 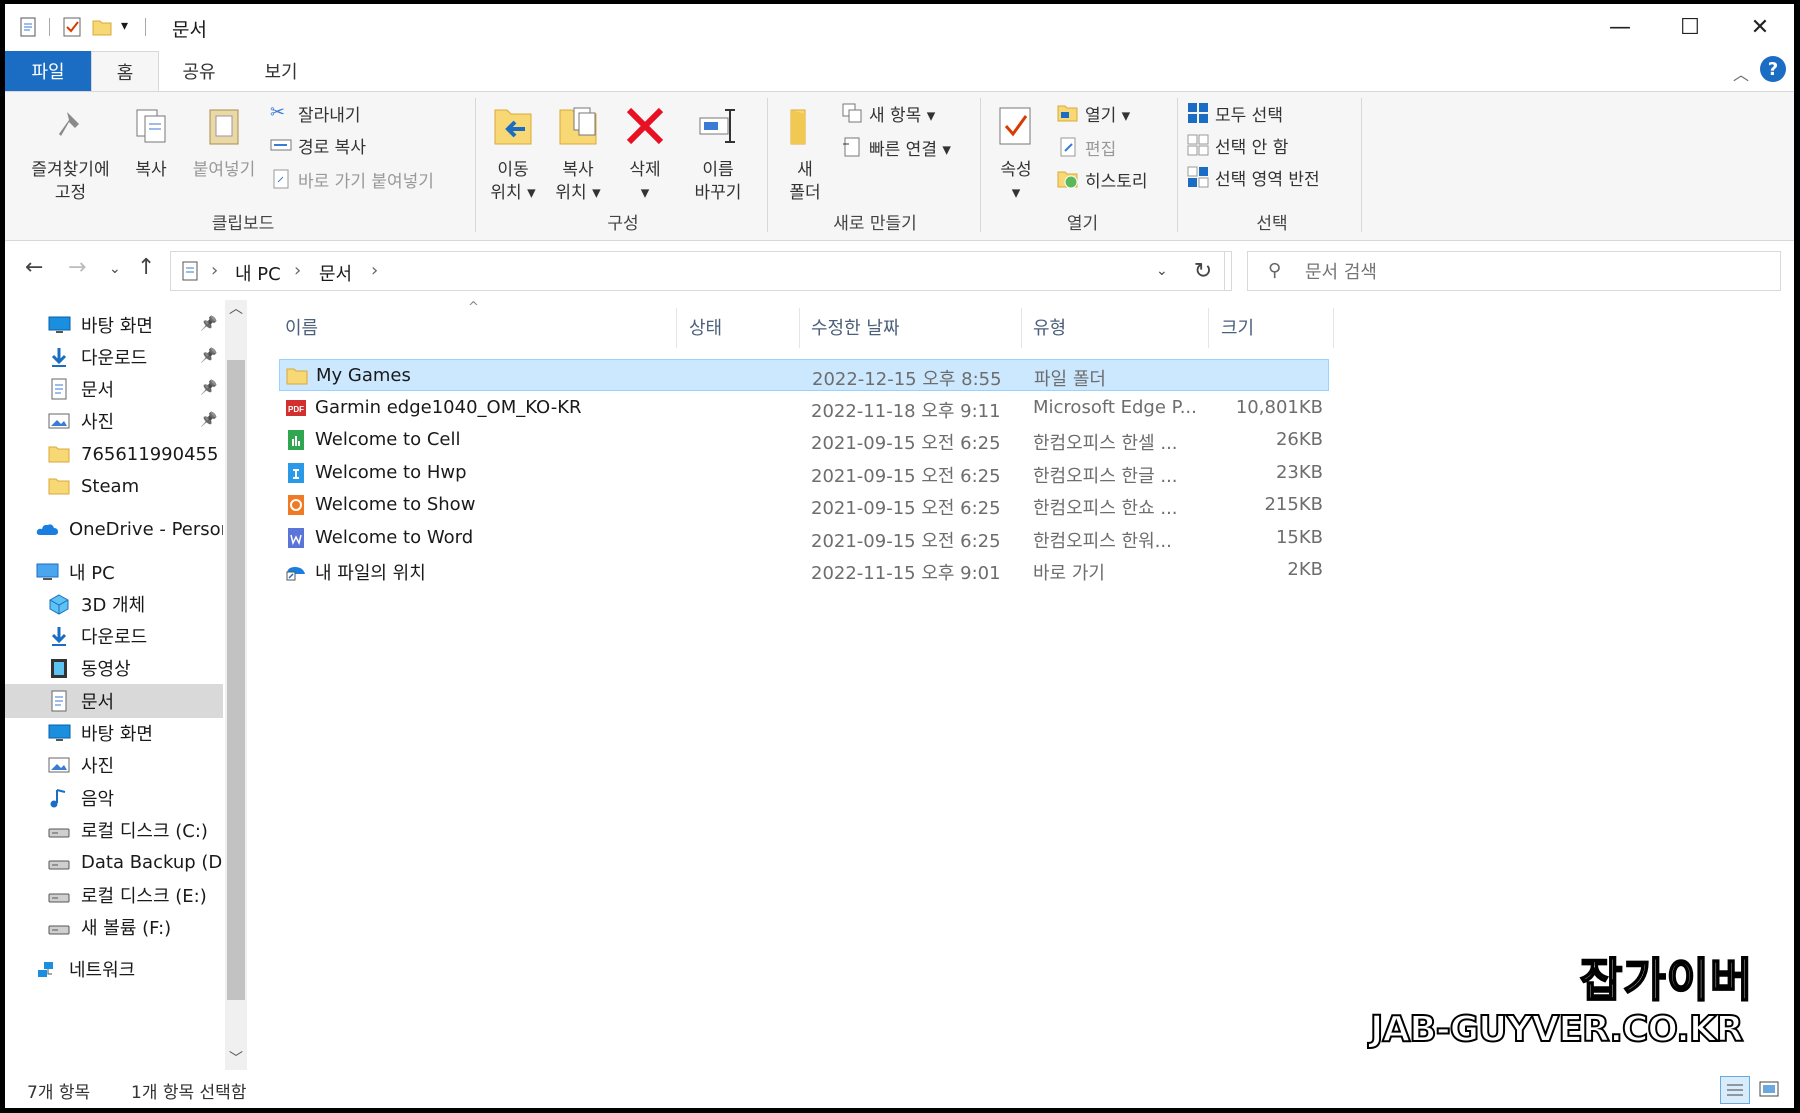 I want to click on tab-share: 공유, so click(x=199, y=71).